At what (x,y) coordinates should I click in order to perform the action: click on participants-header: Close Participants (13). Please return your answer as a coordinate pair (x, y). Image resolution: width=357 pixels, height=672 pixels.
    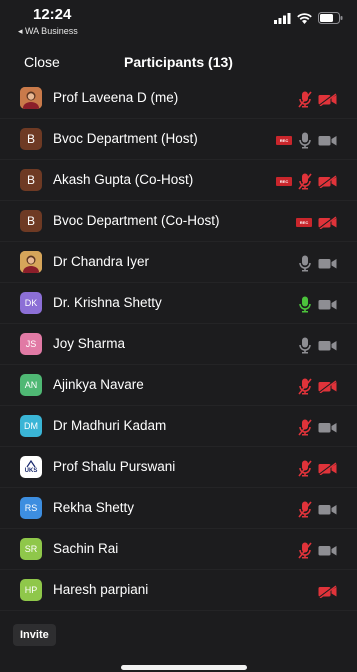
    Looking at the image, I should click on (178, 62).